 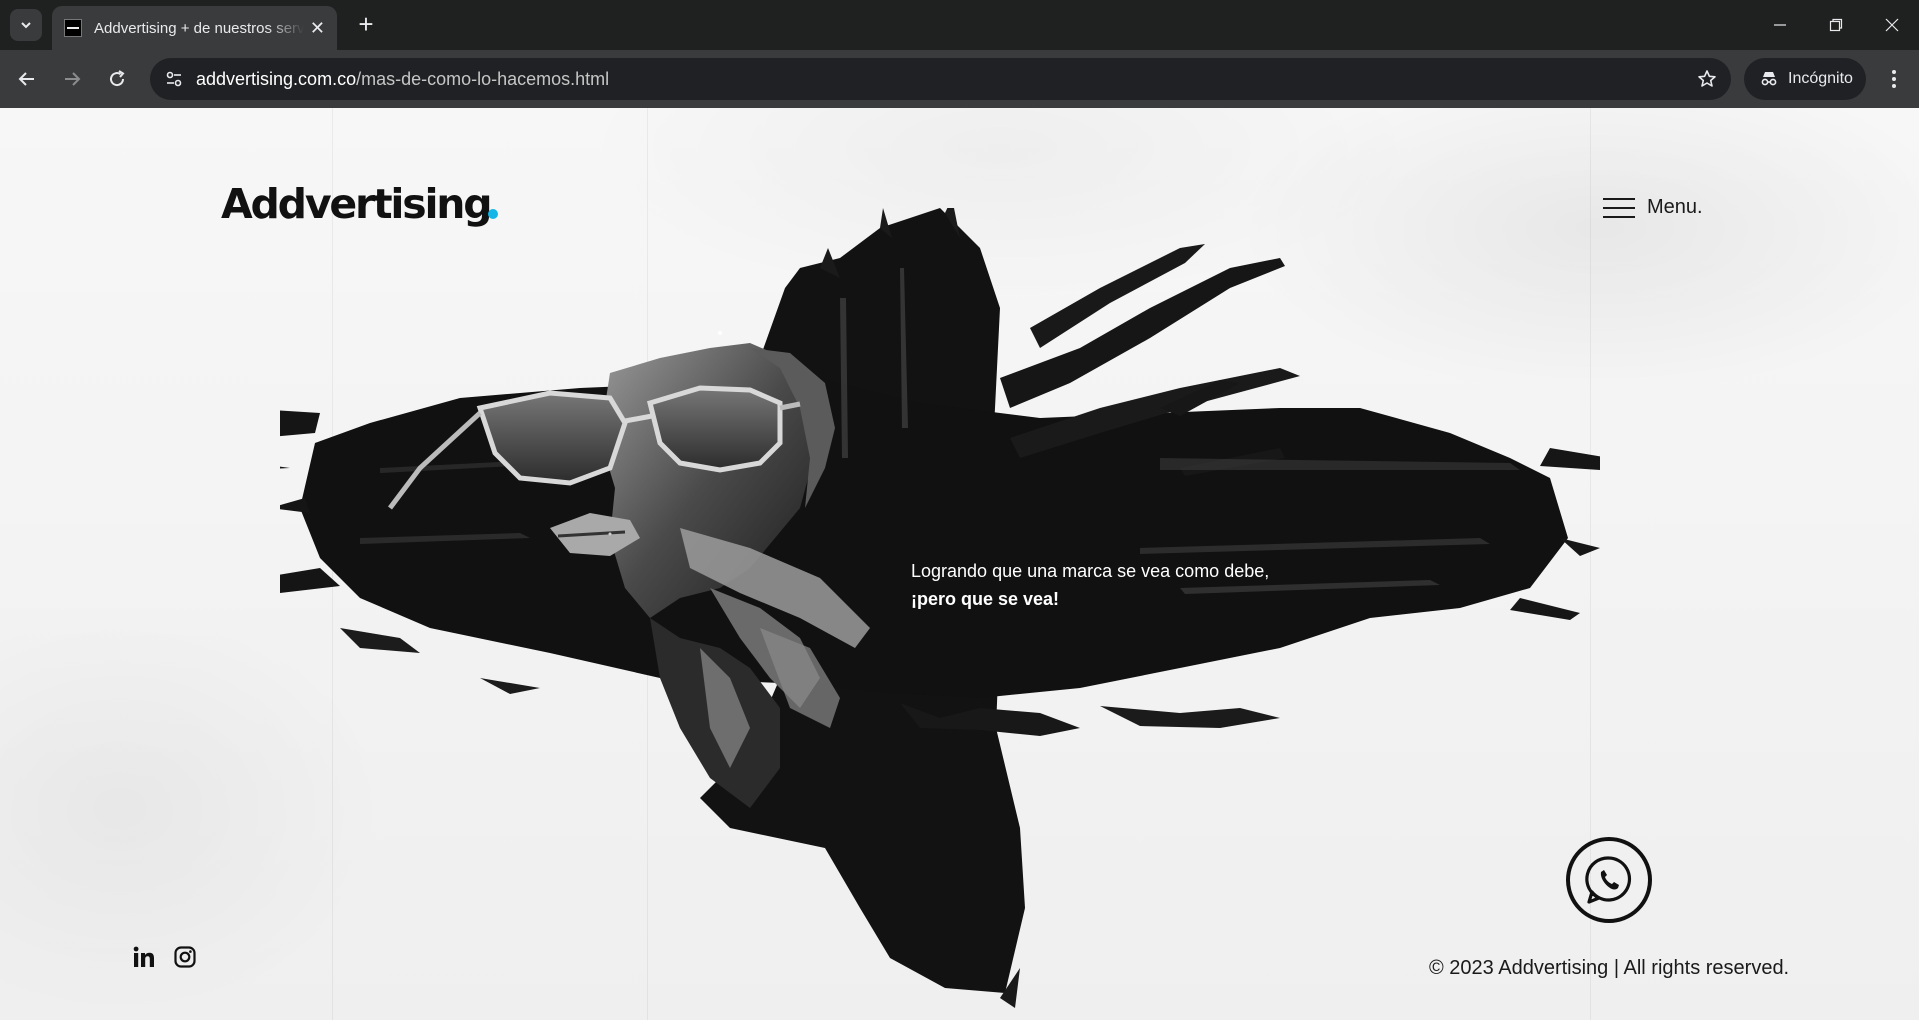 I want to click on restore-button, so click(x=1836, y=25).